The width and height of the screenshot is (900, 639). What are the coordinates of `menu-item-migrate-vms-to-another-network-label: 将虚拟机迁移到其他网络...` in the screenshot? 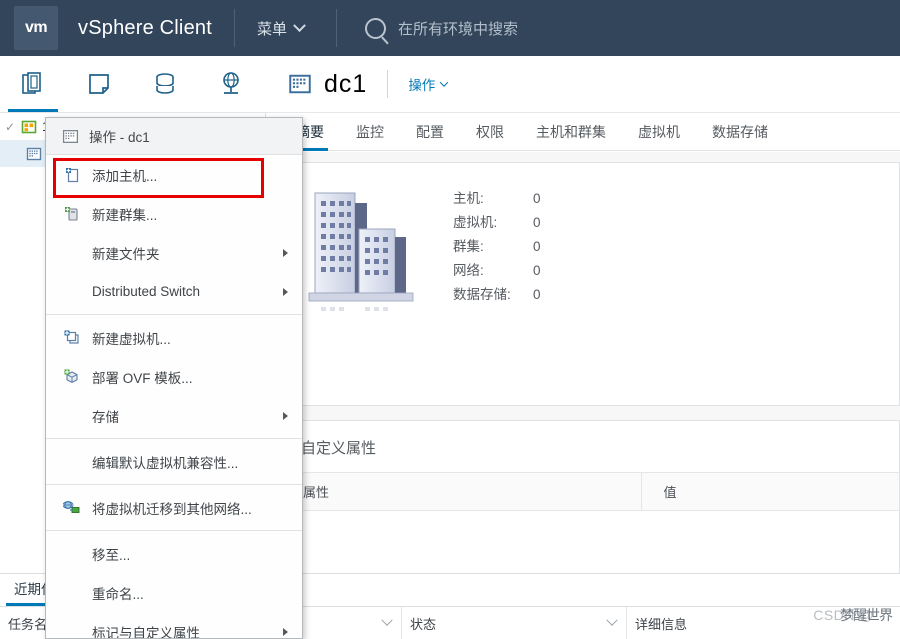 It's located at (172, 509).